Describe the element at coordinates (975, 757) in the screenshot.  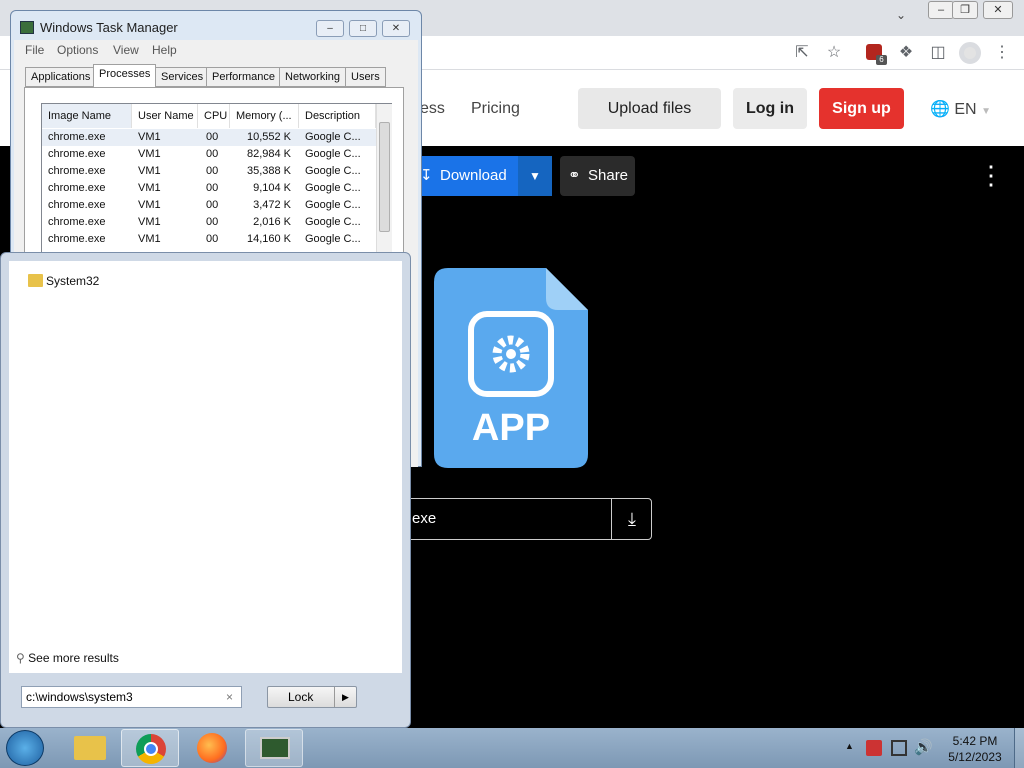
I see `clock-date: 5/12/2023` at that location.